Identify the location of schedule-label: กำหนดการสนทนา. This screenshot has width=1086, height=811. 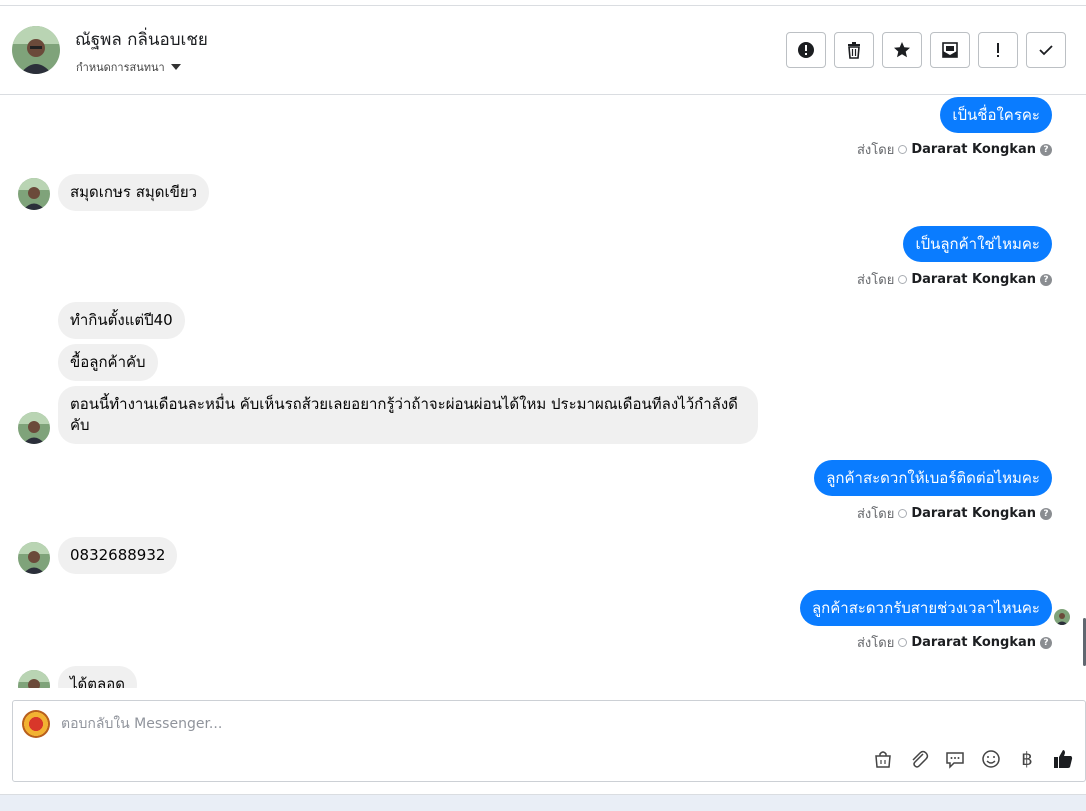
(120, 67).